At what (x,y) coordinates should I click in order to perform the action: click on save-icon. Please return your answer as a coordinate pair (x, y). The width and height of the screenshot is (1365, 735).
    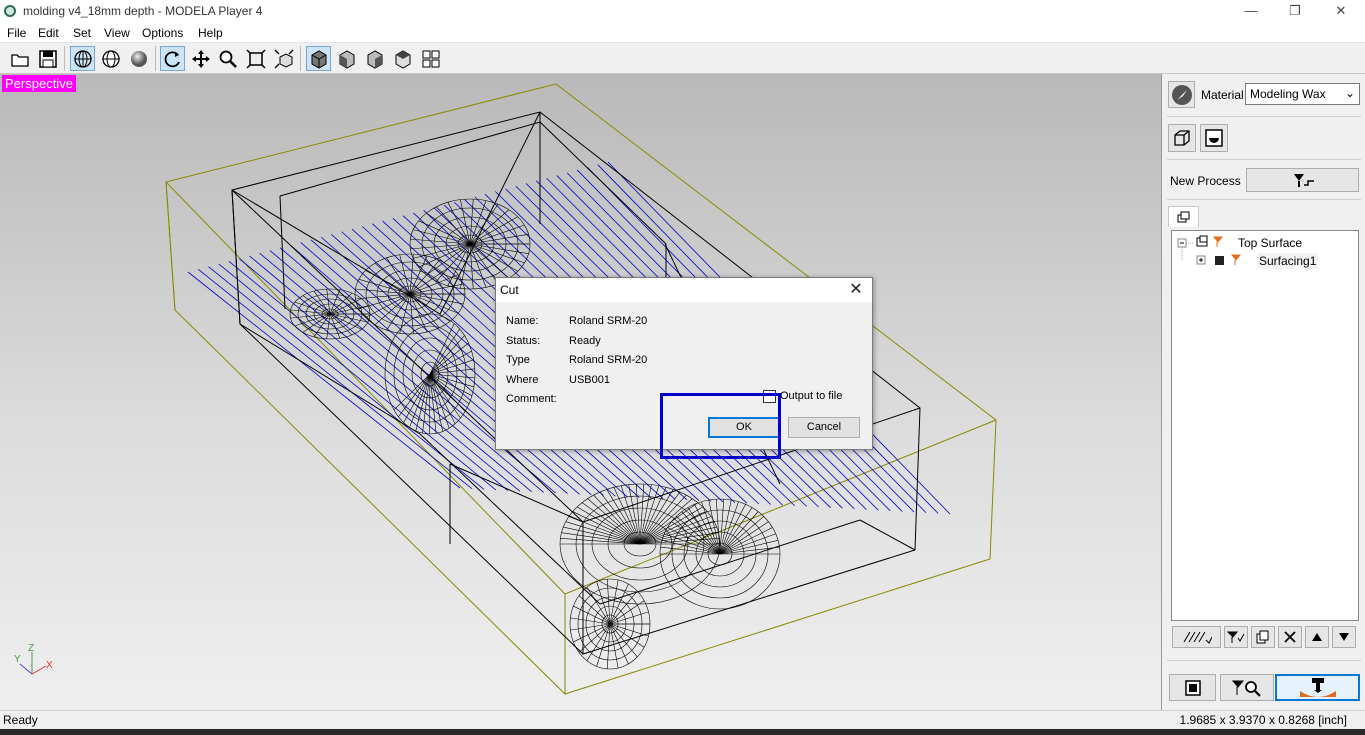
    Looking at the image, I should click on (47, 58).